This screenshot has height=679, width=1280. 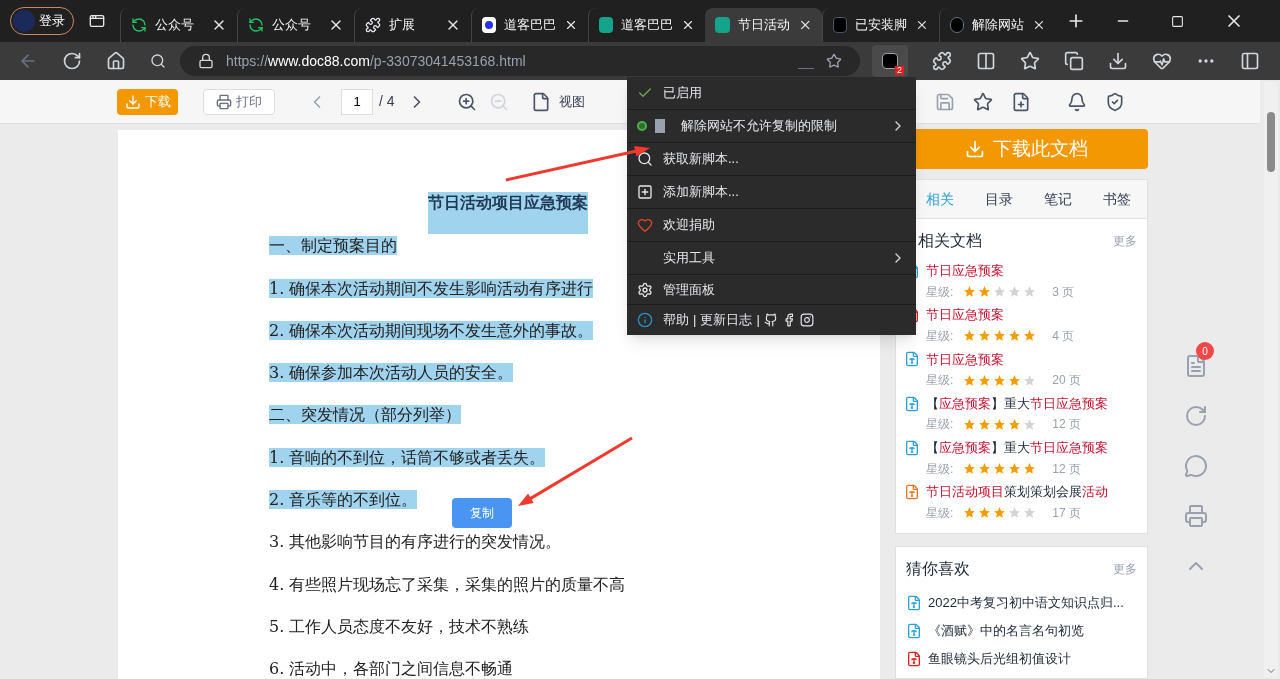 I want to click on settings-icon, so click(x=645, y=289).